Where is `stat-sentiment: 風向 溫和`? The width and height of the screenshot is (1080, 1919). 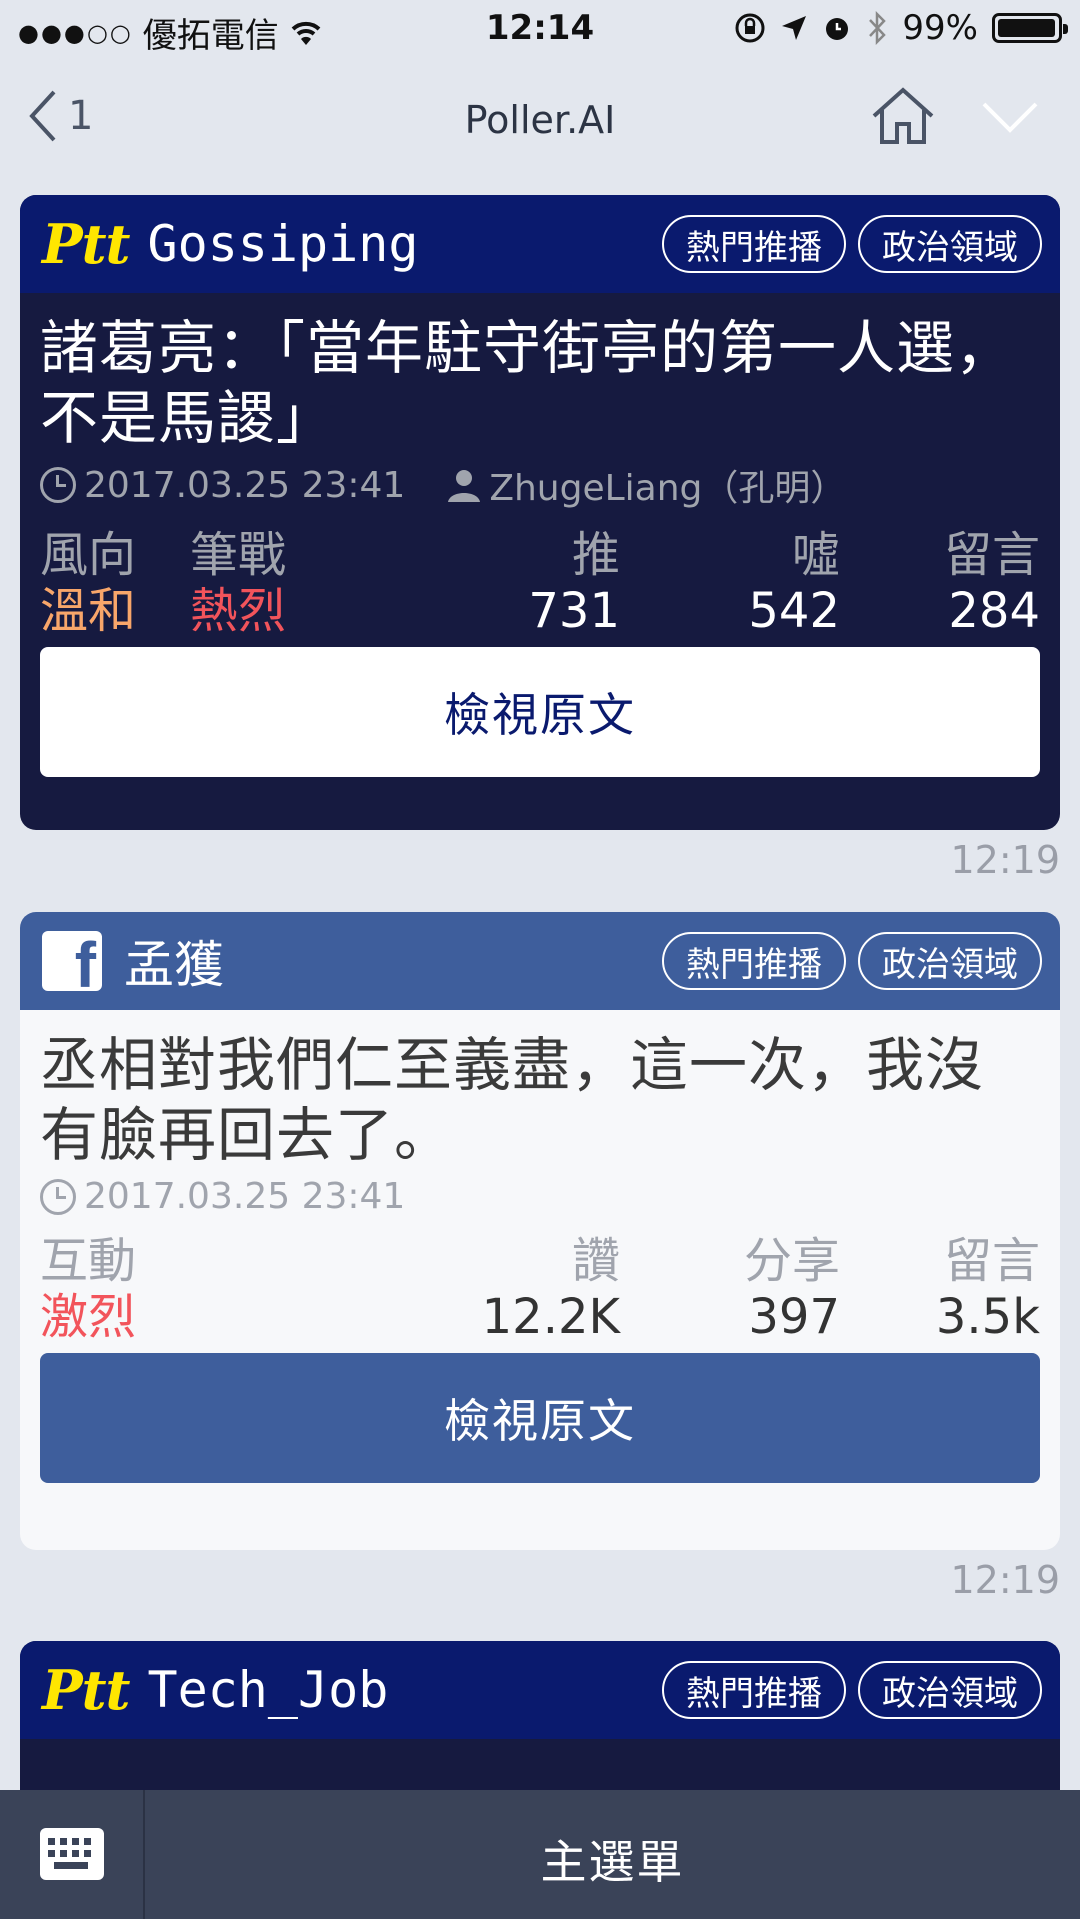
stat-sentiment: 風向 溫和 is located at coordinates (88, 583).